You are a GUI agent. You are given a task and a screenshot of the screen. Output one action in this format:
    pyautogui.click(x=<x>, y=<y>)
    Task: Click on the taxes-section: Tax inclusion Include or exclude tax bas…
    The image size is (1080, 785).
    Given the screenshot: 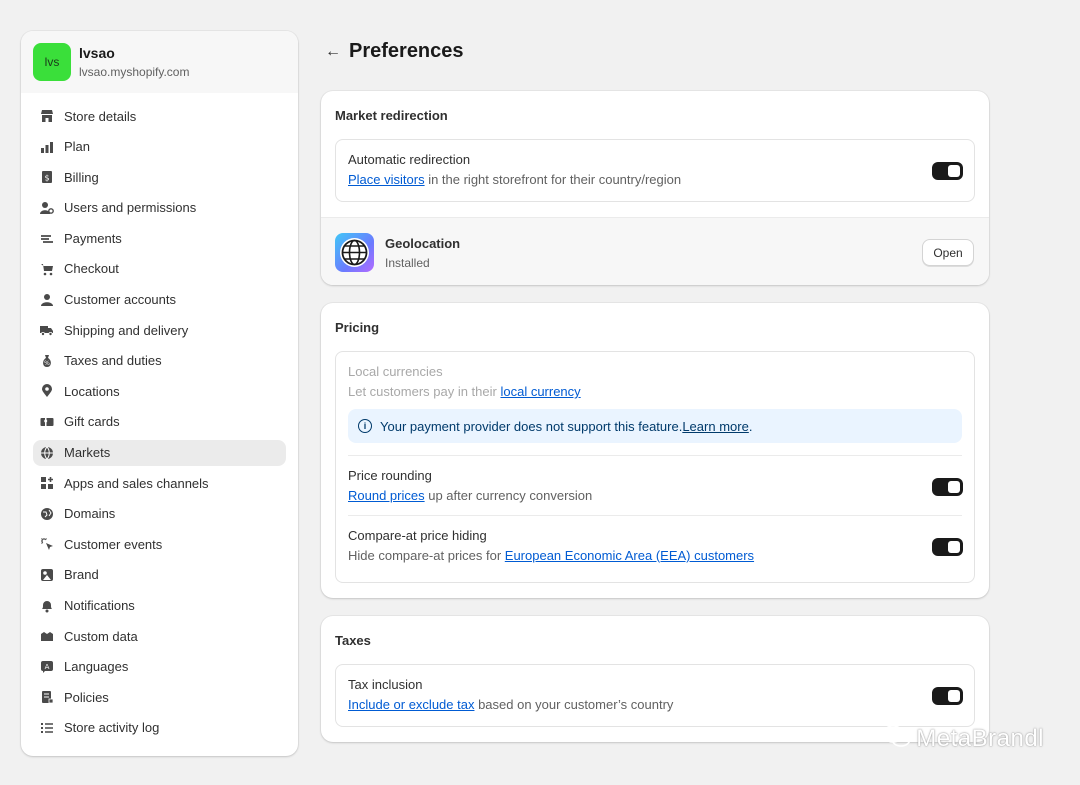 What is the action you would take?
    pyautogui.click(x=655, y=695)
    